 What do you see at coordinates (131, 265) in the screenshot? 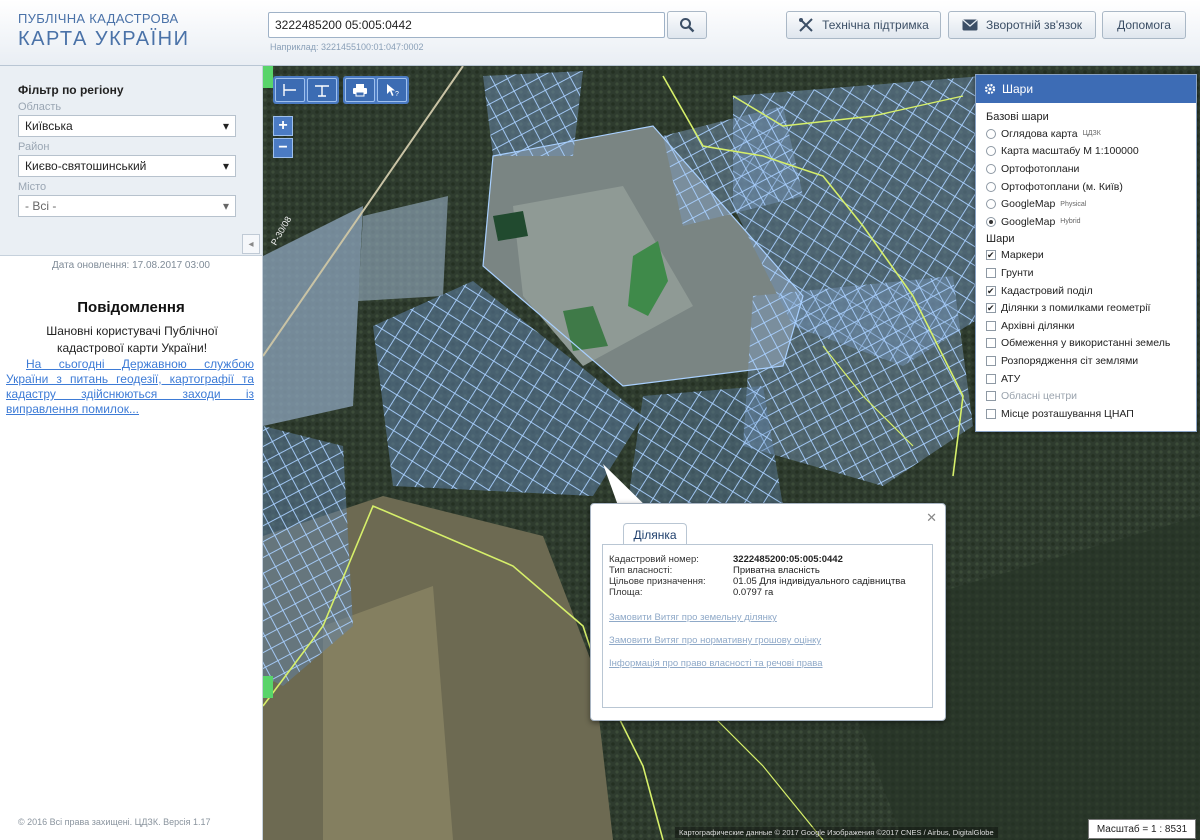
I see `update-date: Дата оновлення: 17.08.2017 03:00` at bounding box center [131, 265].